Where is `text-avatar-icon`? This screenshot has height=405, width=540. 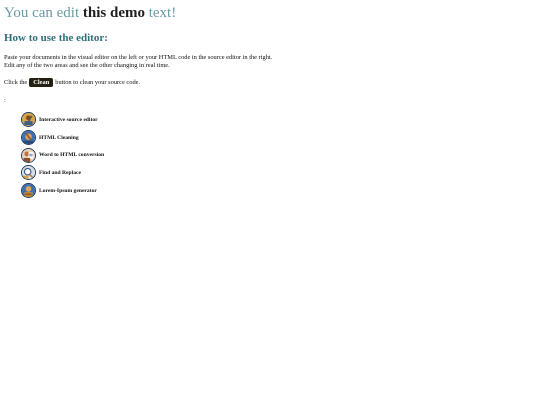
text-avatar-icon is located at coordinates (28, 191).